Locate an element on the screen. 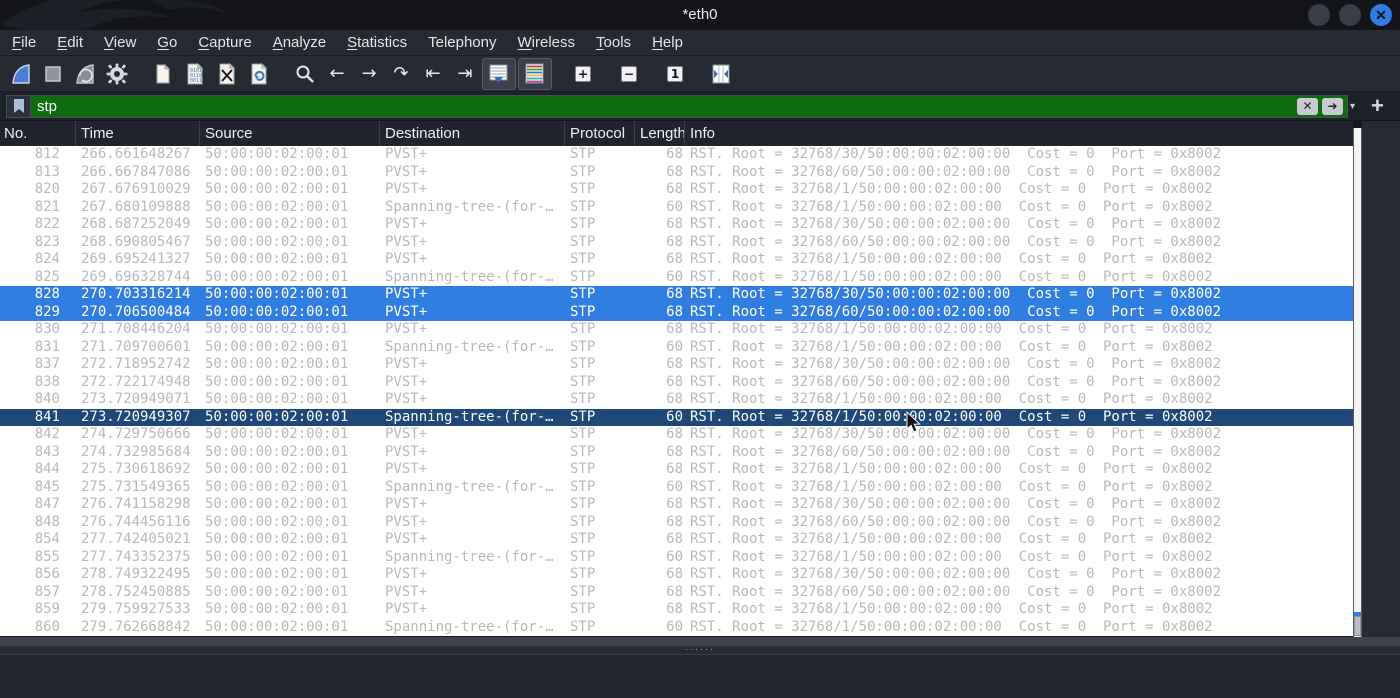 This screenshot has width=1400, height=698. go-back-button: ← is located at coordinates (337, 74).